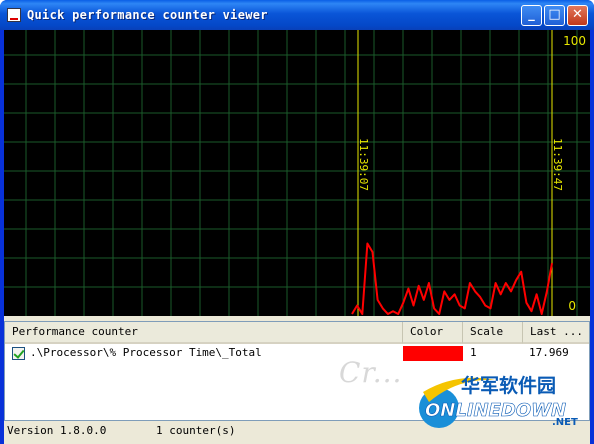 The width and height of the screenshot is (594, 444). Describe the element at coordinates (531, 15) in the screenshot. I see `minimize-button: _` at that location.